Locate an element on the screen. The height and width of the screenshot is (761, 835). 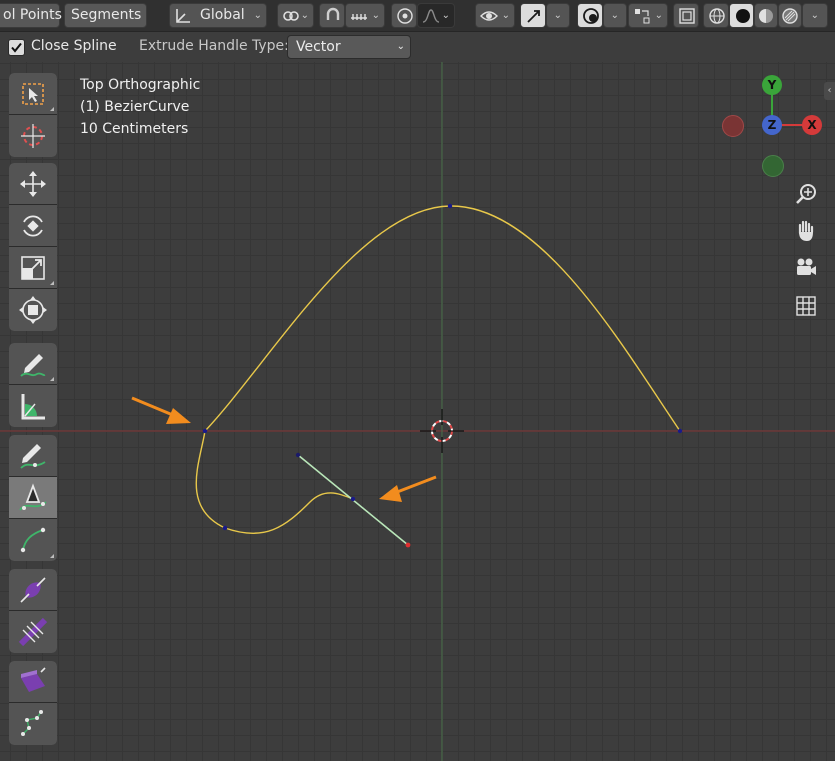
curve-pen-icon is located at coordinates (33, 497).